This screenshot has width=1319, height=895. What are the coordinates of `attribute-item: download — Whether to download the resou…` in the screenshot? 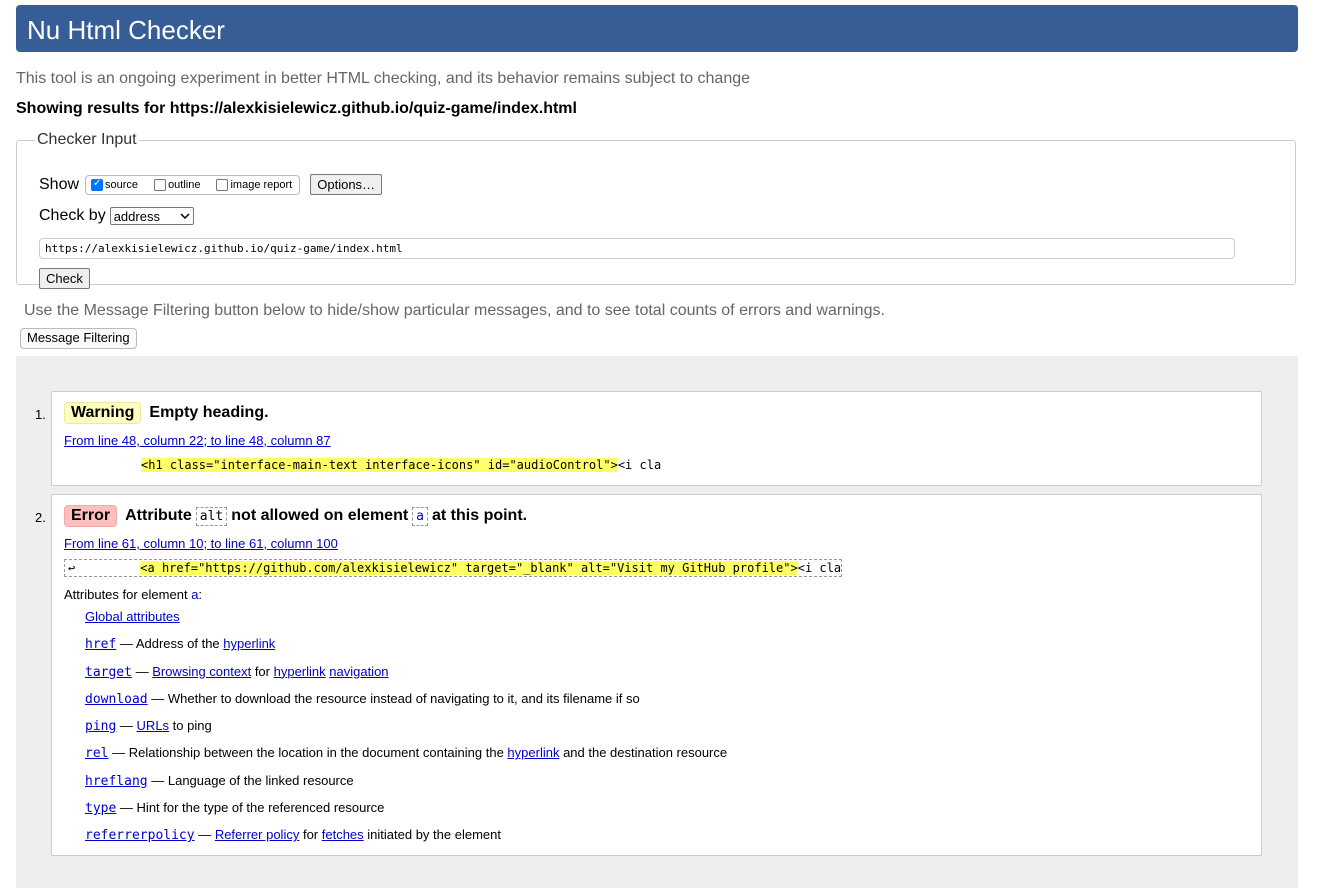 It's located at (406, 703).